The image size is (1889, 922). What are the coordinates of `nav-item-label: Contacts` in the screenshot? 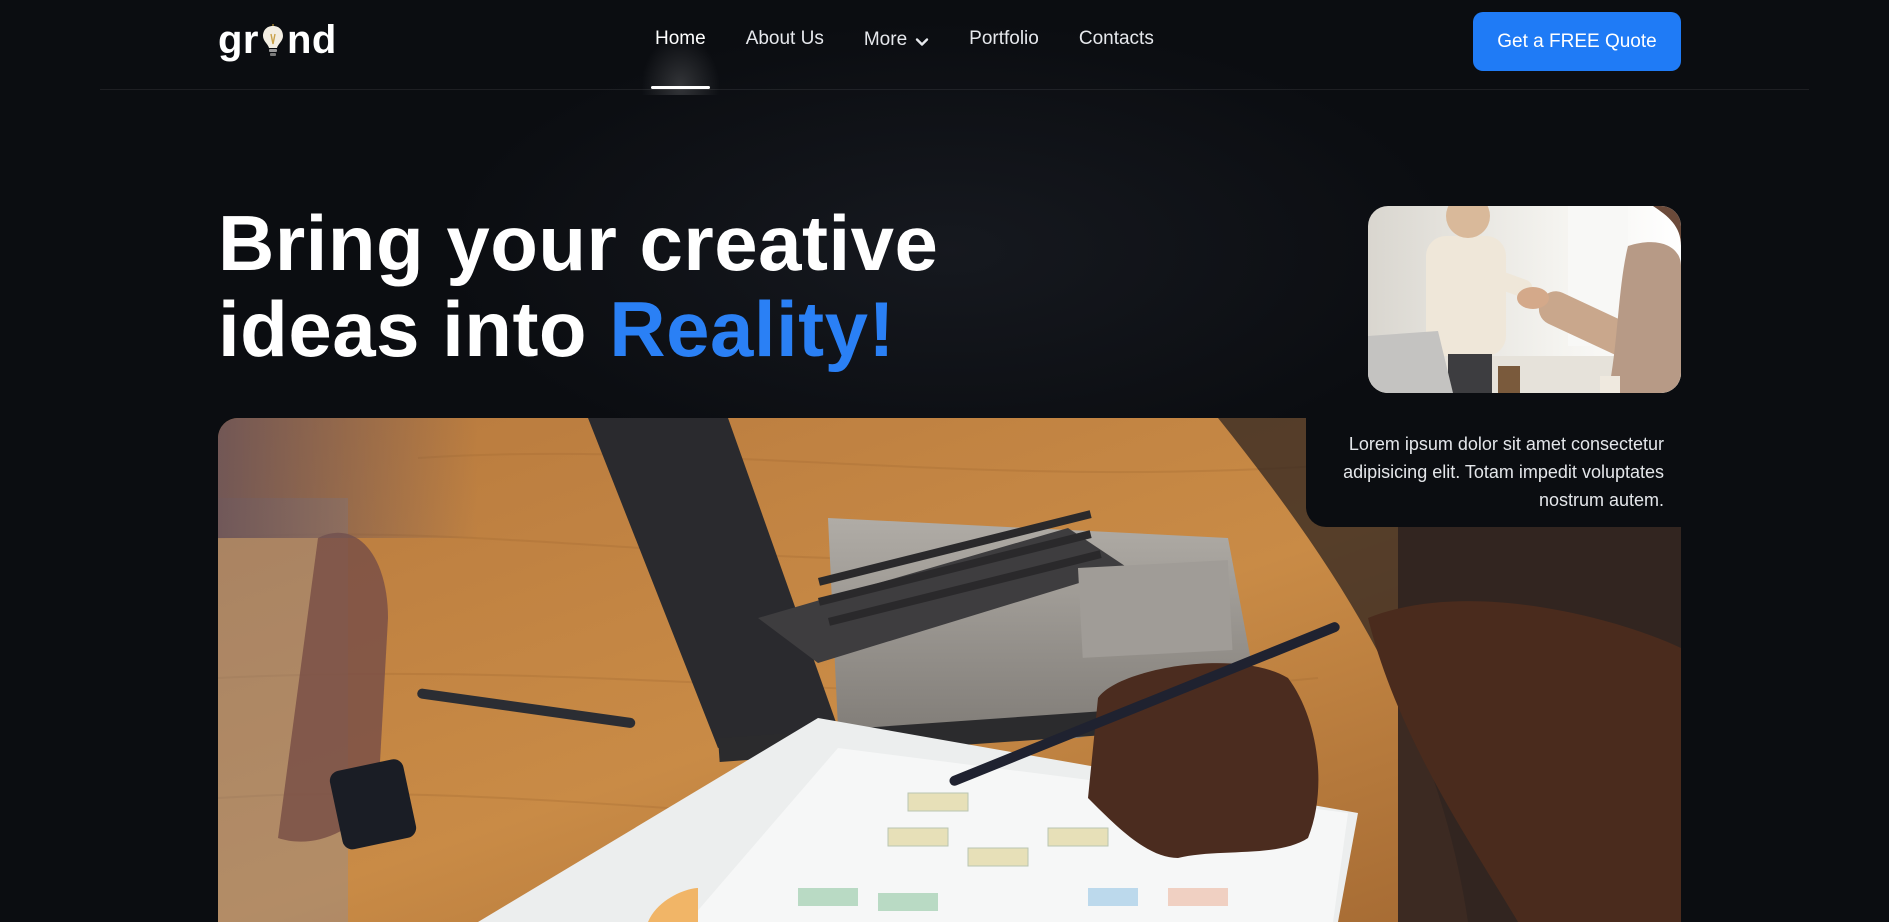 It's located at (1116, 38).